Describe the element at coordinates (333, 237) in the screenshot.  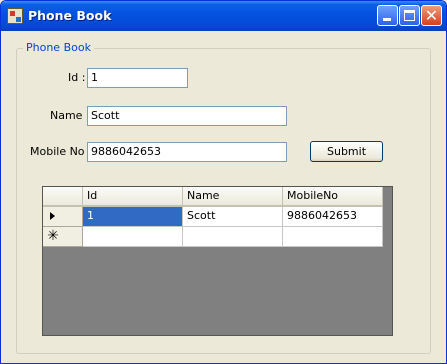
I see `new-row-cell-mobileno` at that location.